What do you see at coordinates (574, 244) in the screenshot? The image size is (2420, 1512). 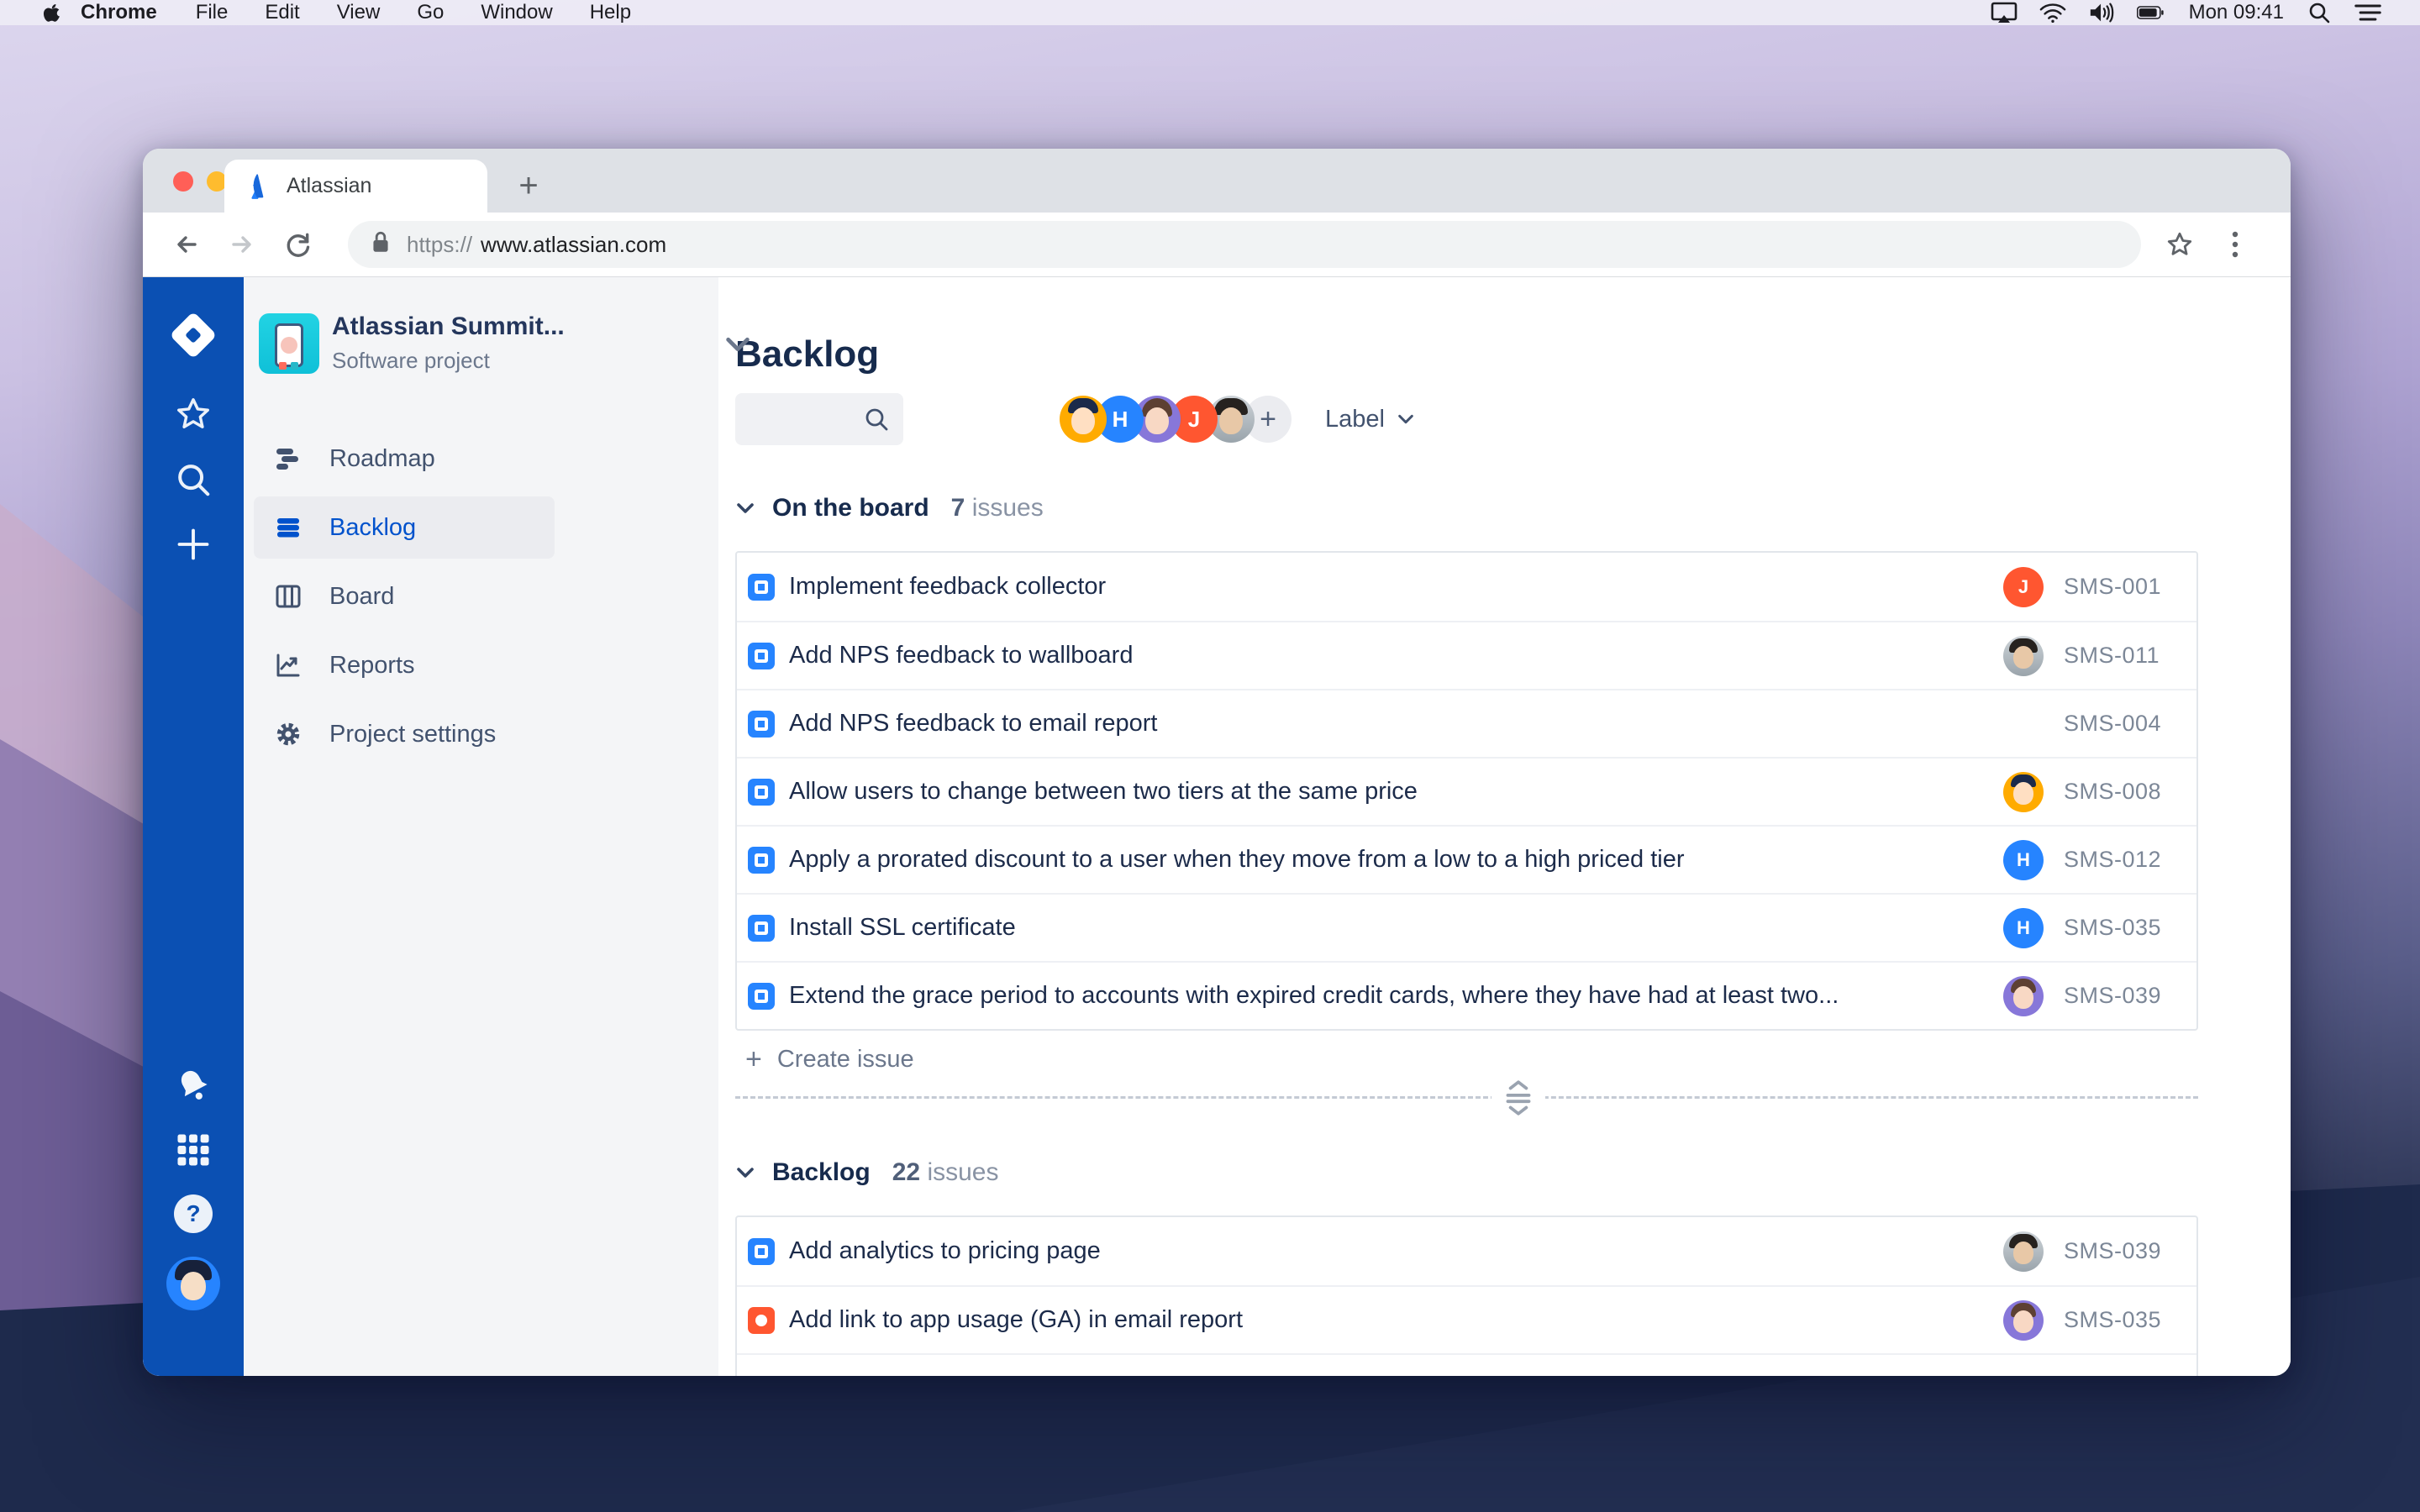 I see `url-host: www.atlassian.com` at bounding box center [574, 244].